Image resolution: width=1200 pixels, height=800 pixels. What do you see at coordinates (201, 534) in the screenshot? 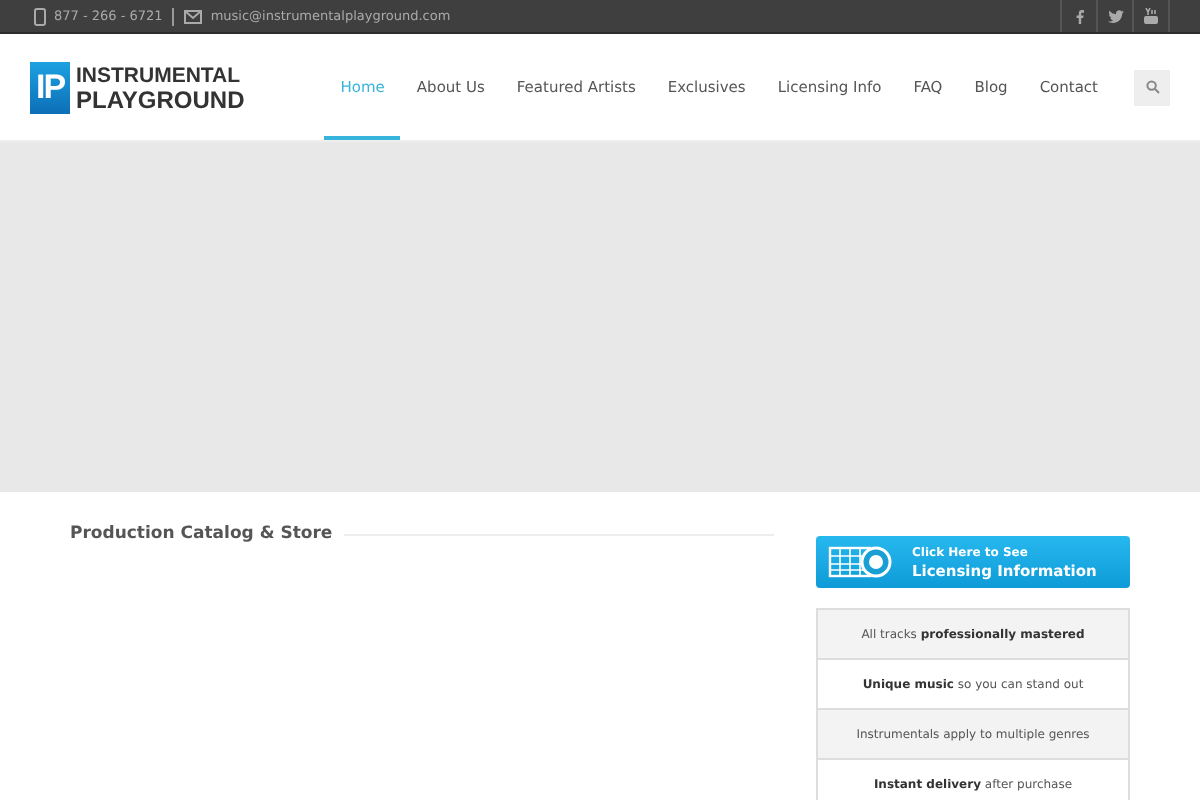
I see `section-title: Production Catalog & Store` at bounding box center [201, 534].